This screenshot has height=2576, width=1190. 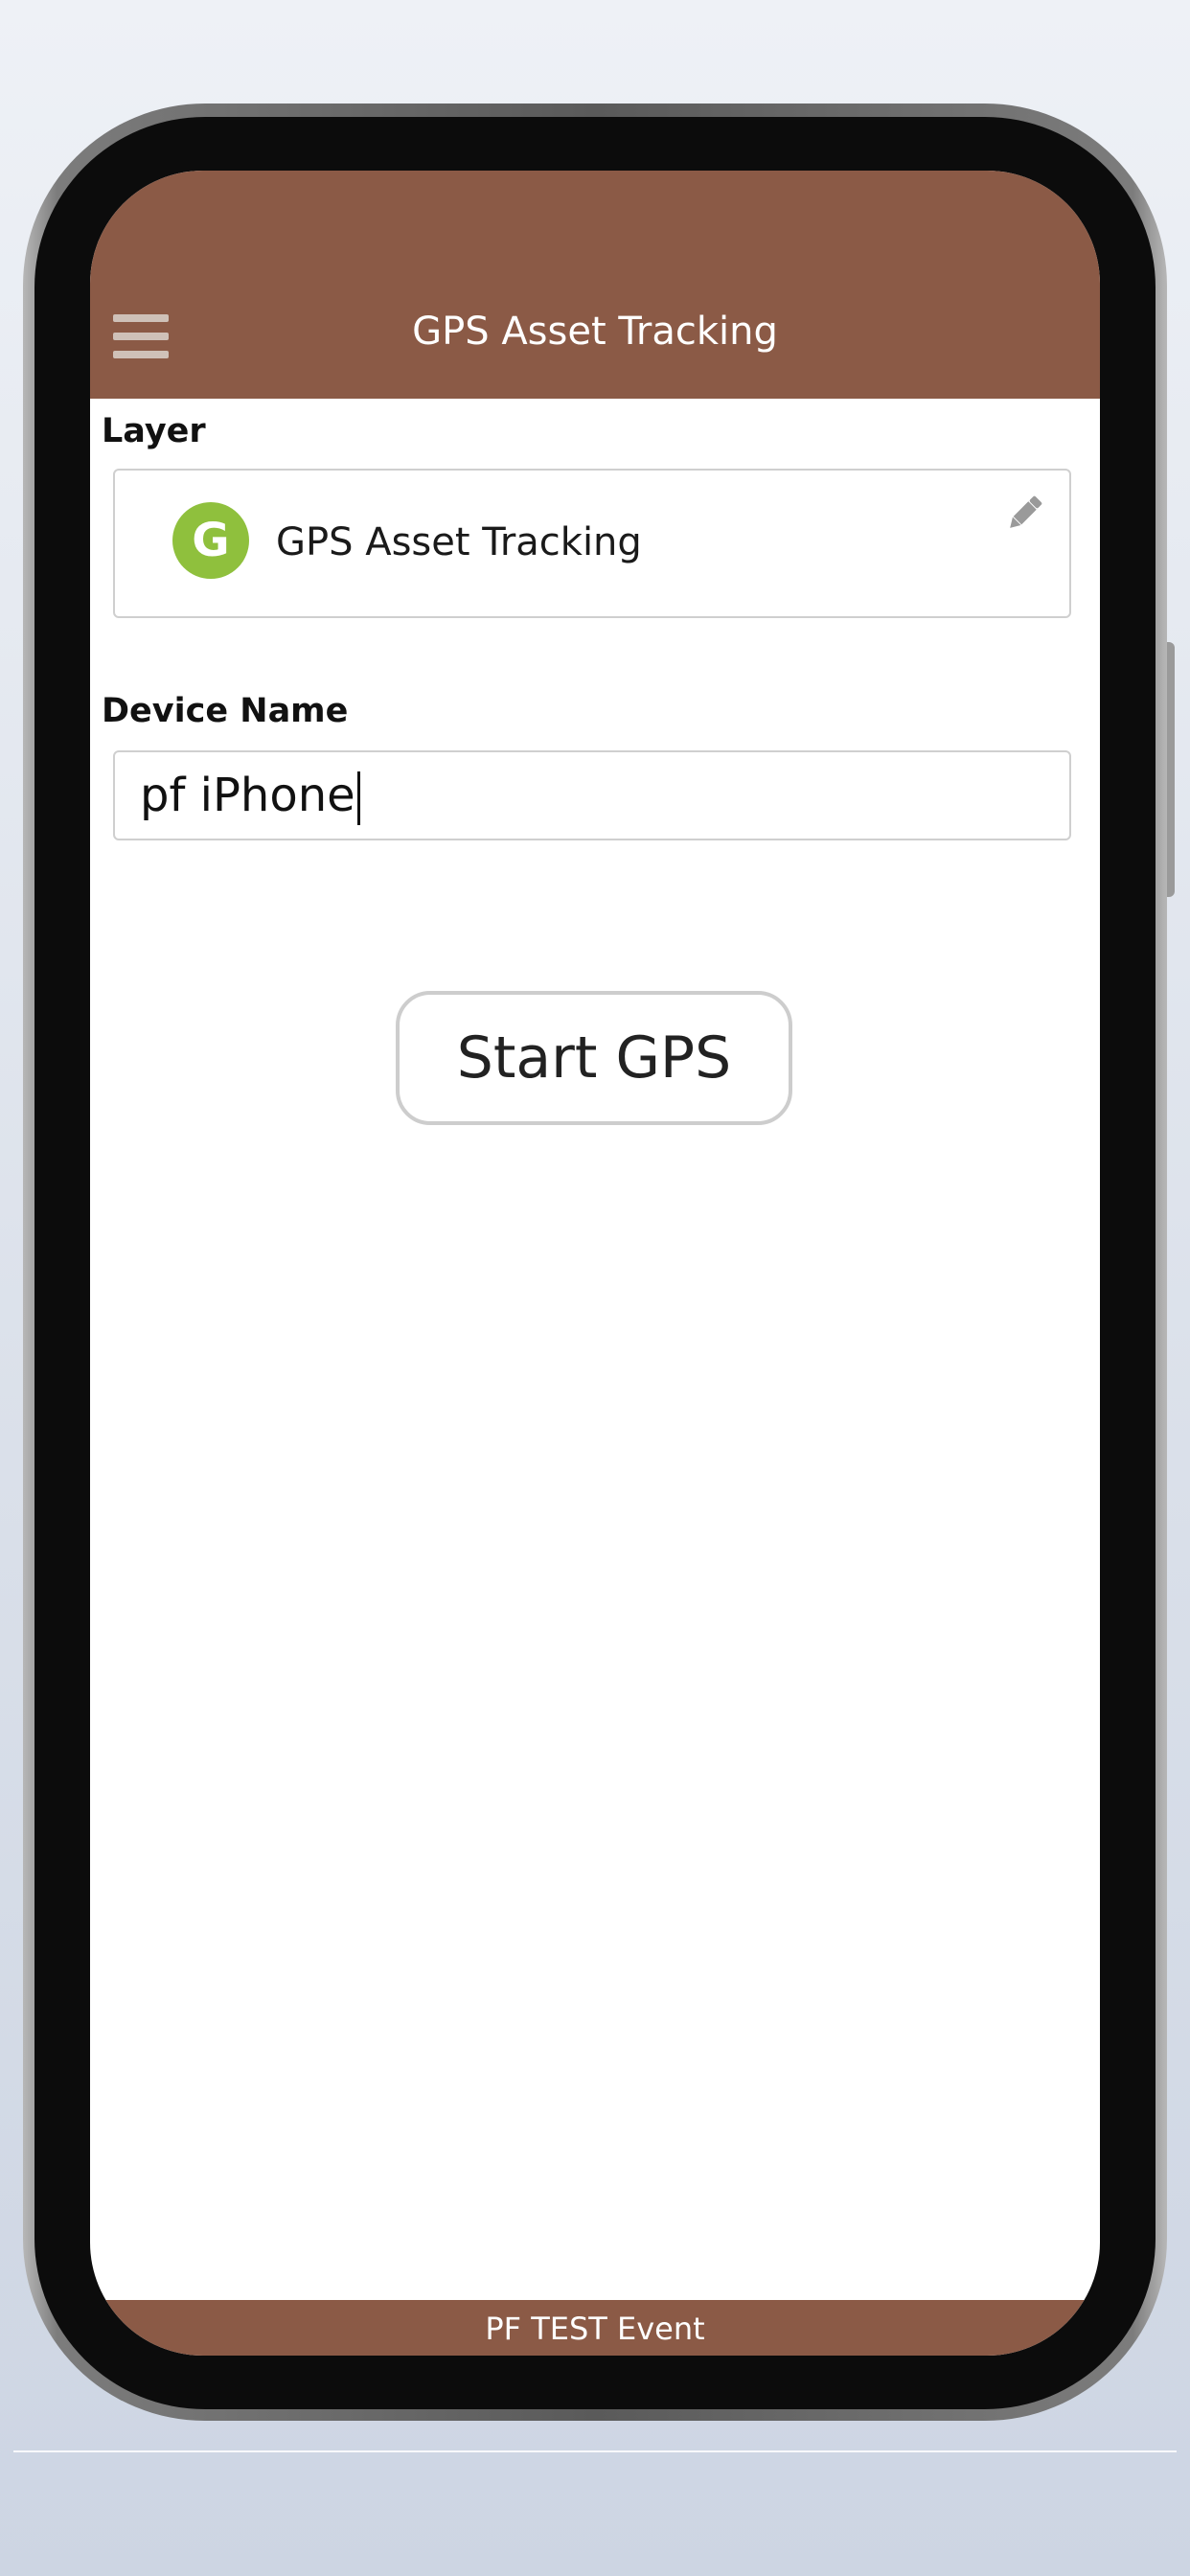 I want to click on phone-side-button, so click(x=1171, y=769).